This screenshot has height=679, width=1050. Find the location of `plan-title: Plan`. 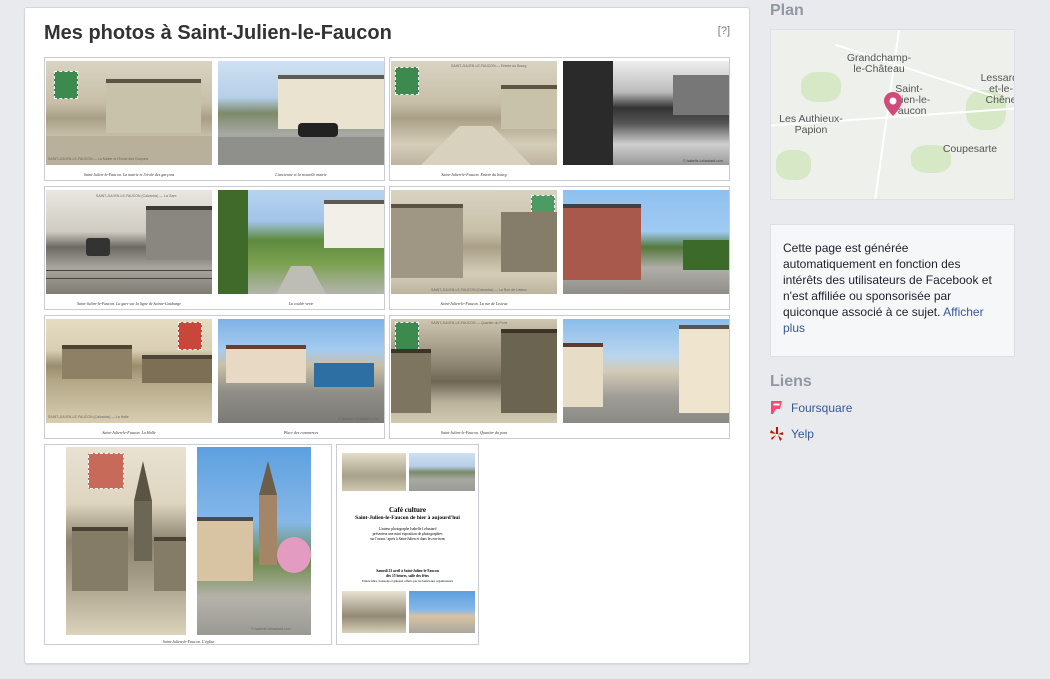

plan-title: Plan is located at coordinates (787, 10).